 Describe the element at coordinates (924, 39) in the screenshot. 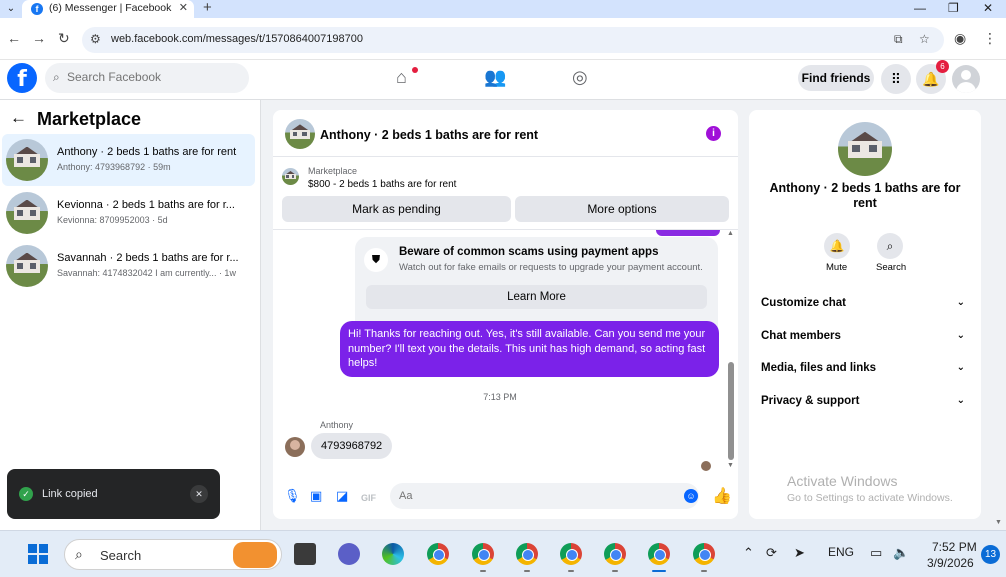

I see `bookmark-star-icon: ☆` at that location.